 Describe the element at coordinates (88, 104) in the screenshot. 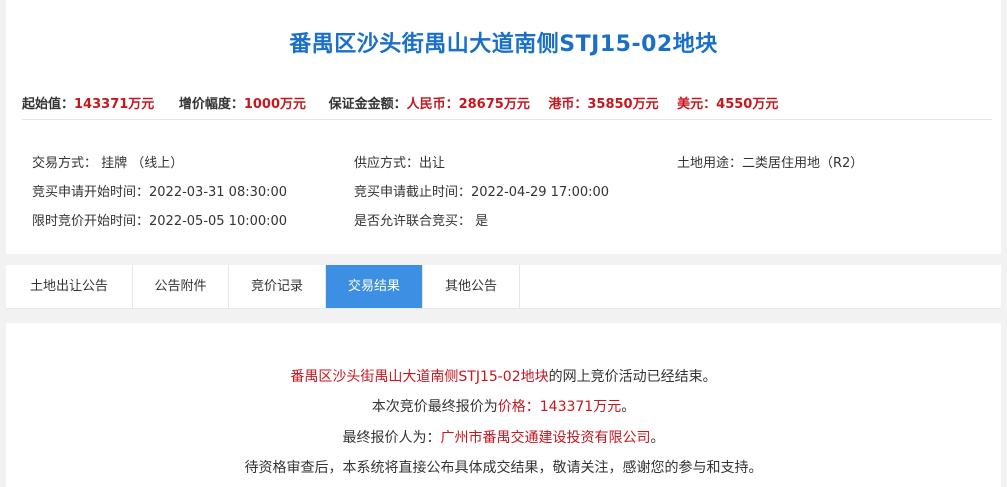

I see `start-price: 起始值：143371万元` at that location.